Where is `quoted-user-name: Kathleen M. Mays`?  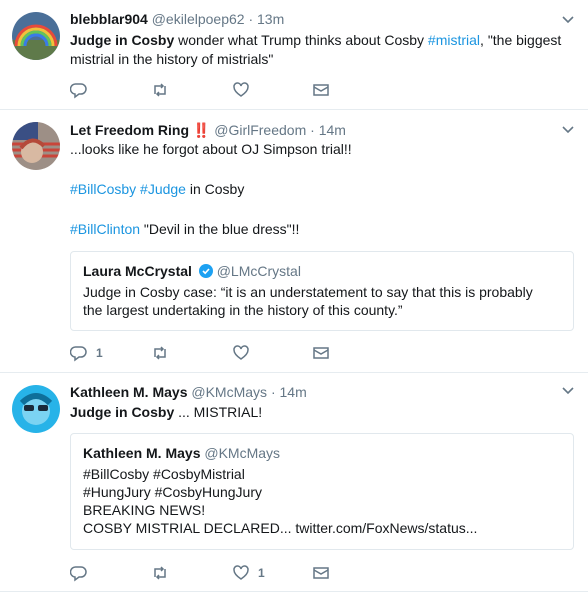
quoted-user-name: Kathleen M. Mays is located at coordinates (141, 453).